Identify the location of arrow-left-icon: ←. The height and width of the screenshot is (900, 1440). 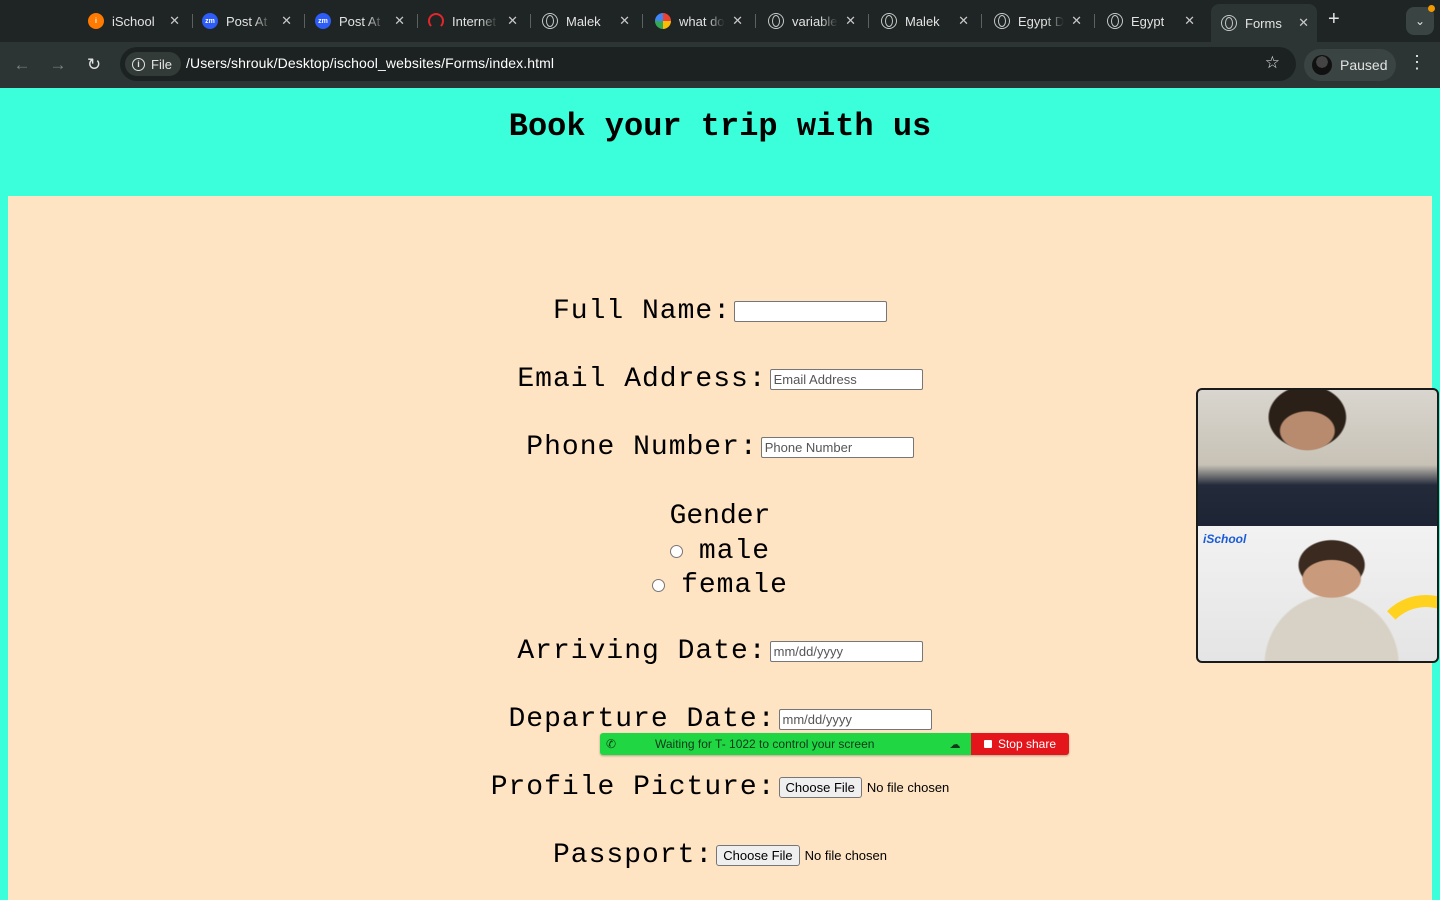
(22, 64).